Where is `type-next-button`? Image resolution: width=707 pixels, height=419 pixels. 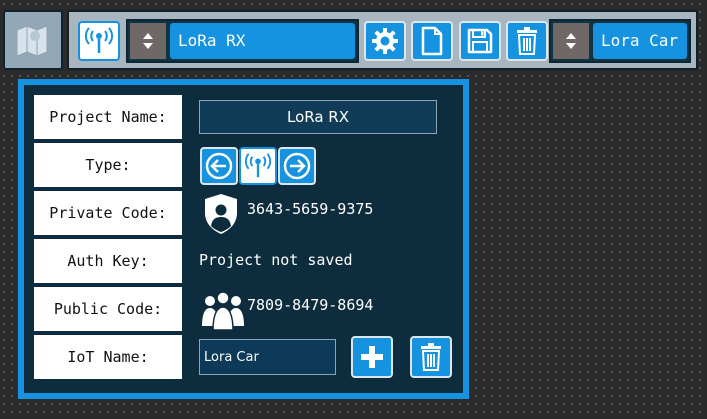 type-next-button is located at coordinates (297, 166).